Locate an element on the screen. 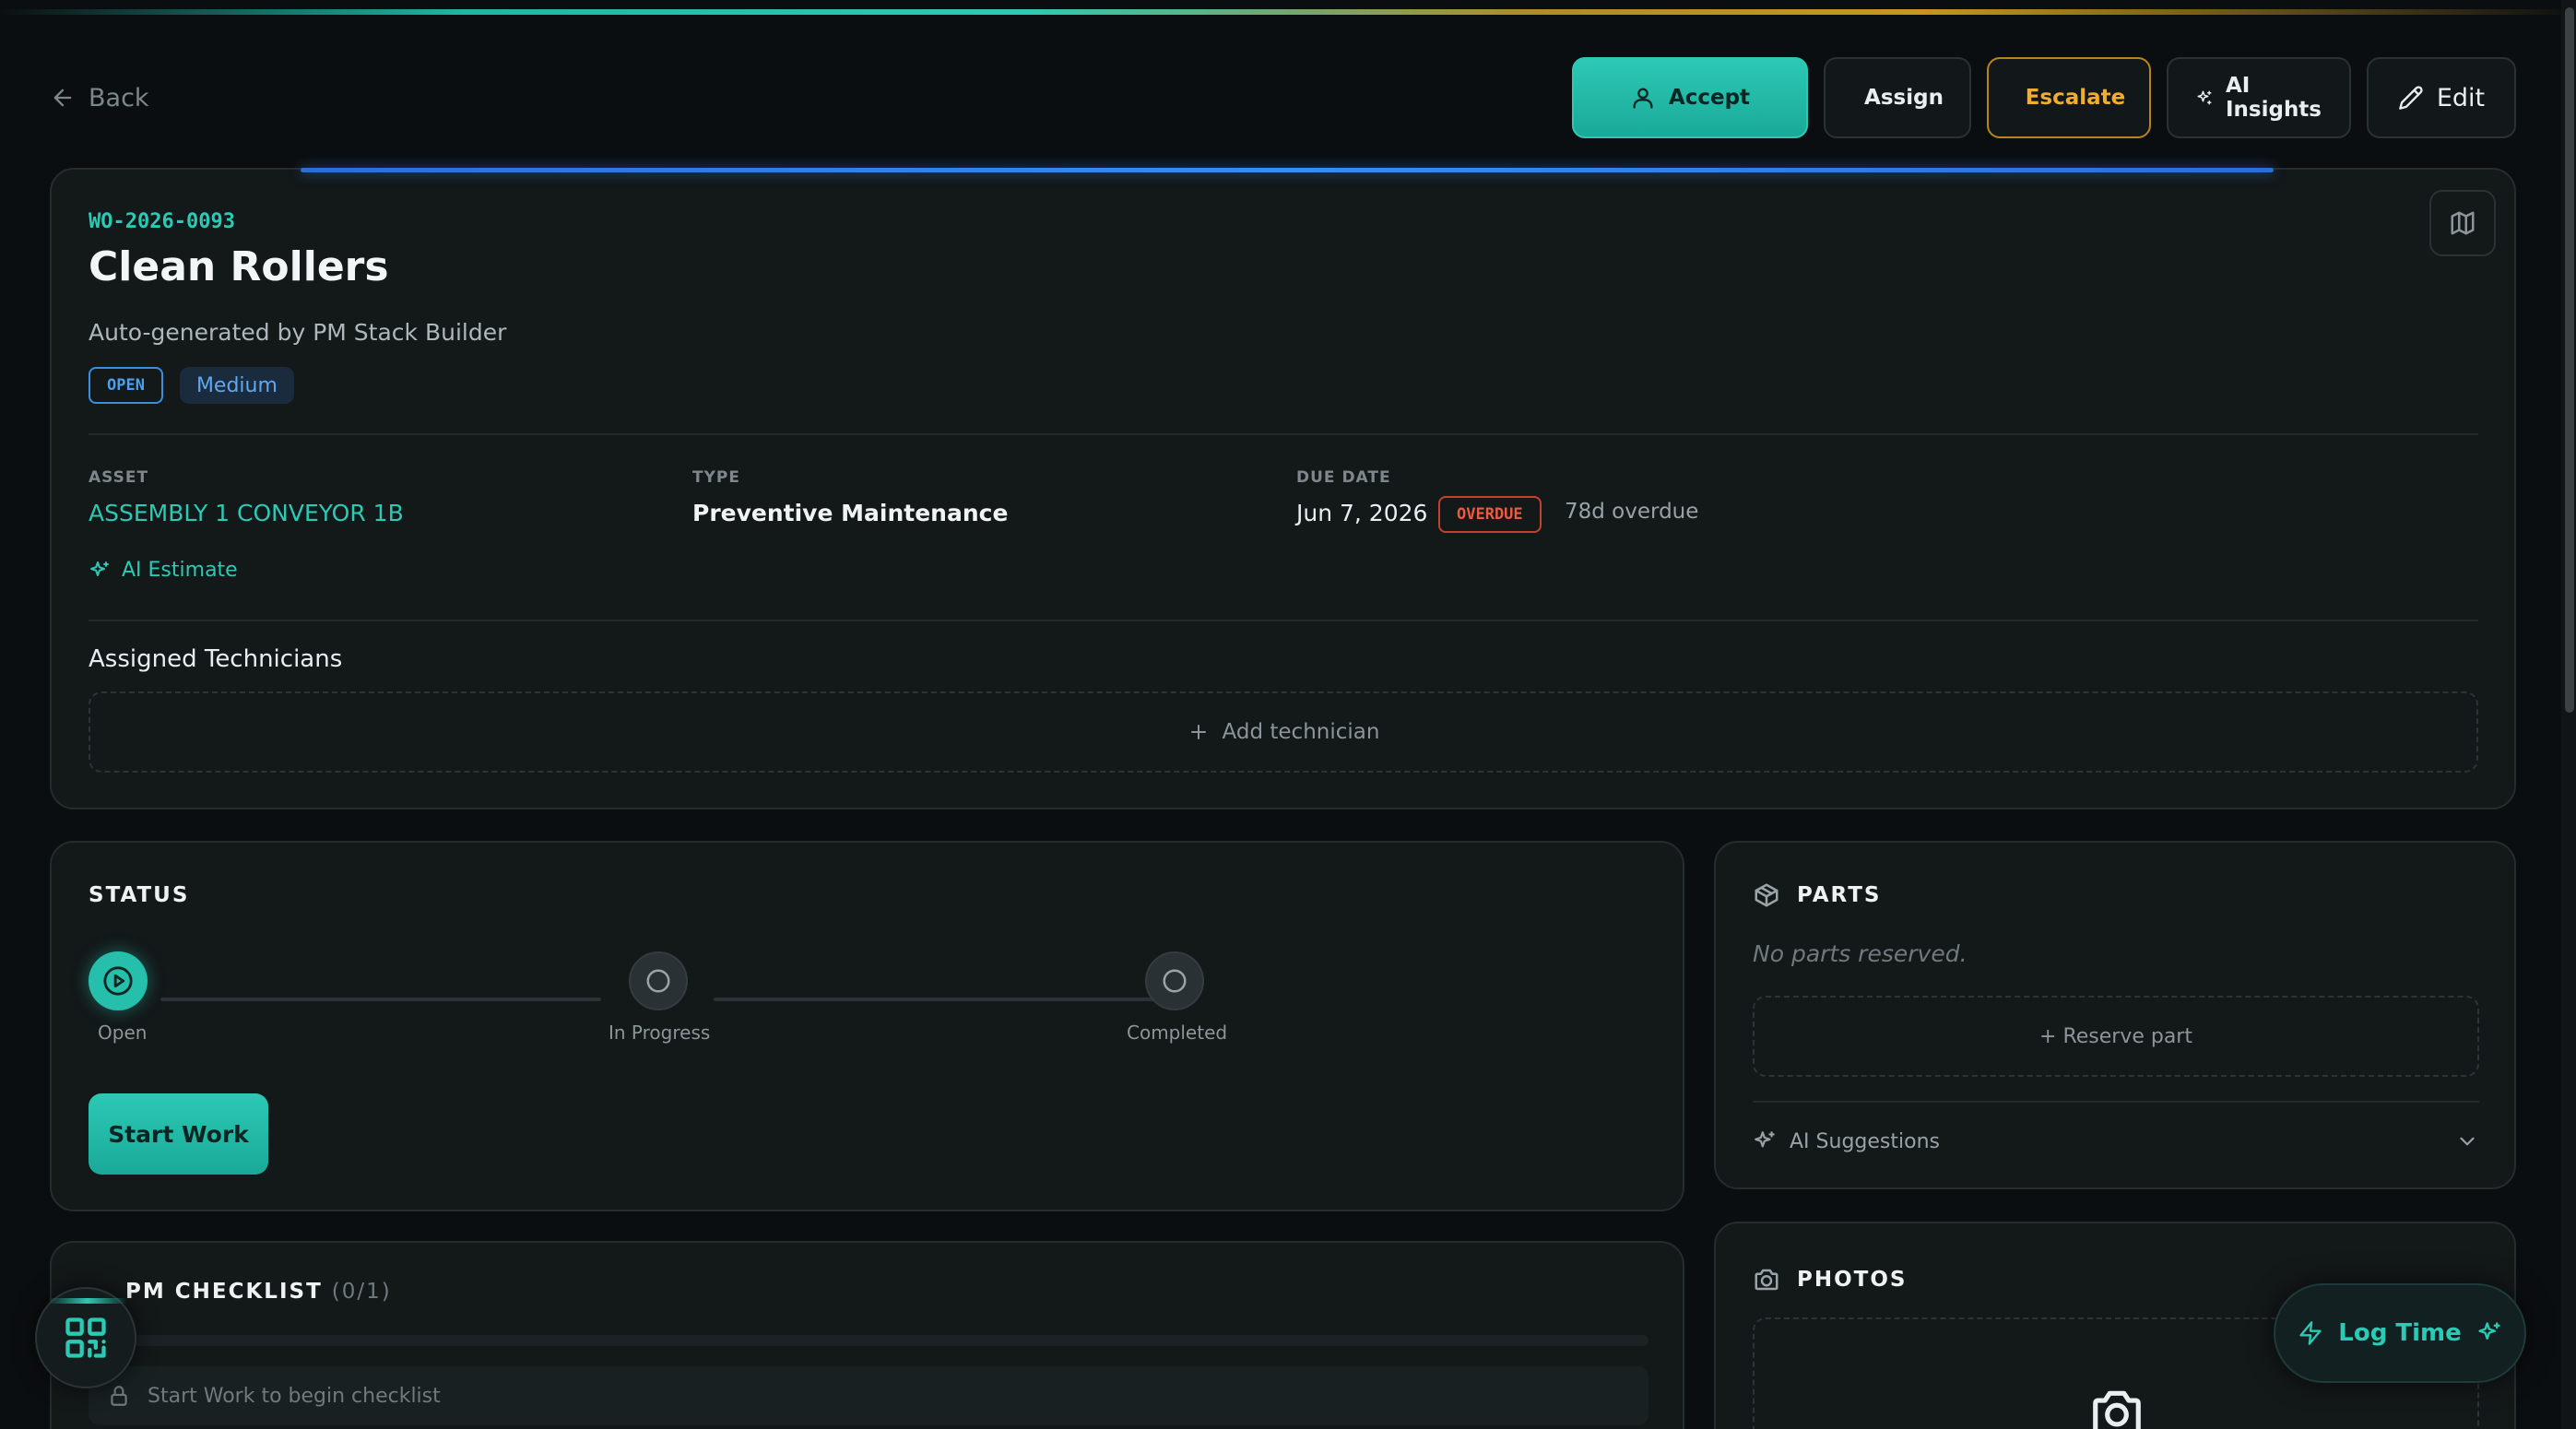  card-accent-bar is located at coordinates (1287, 170).